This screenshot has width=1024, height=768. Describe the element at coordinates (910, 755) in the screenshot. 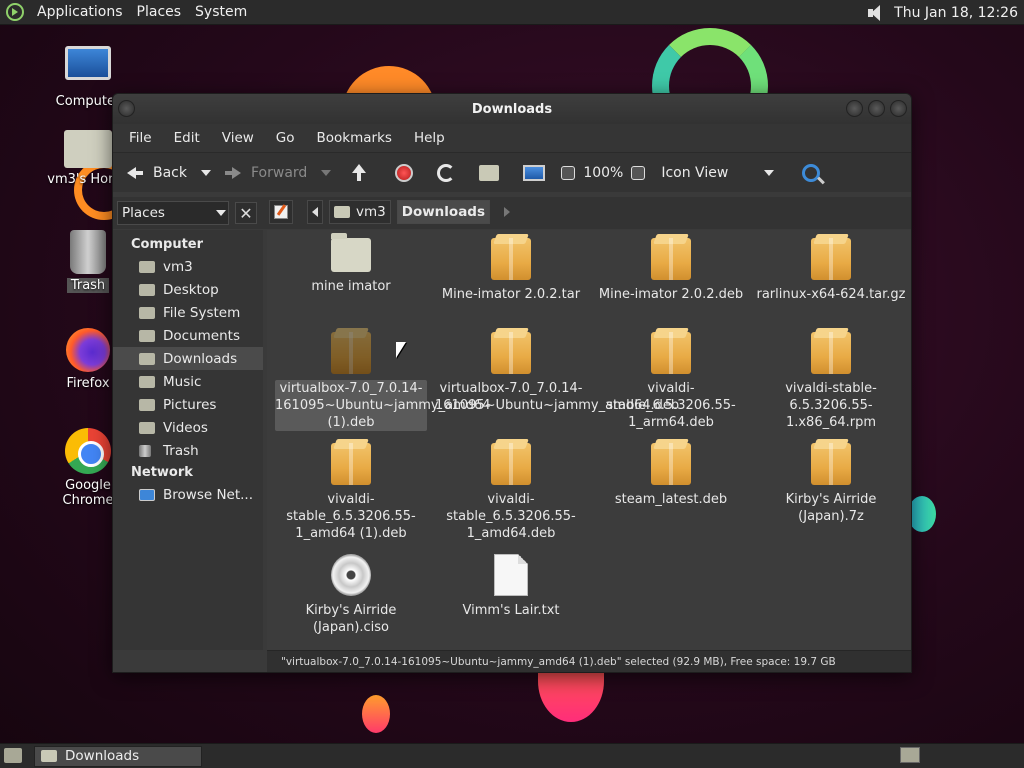

I see `workspace-switcher-icon` at that location.